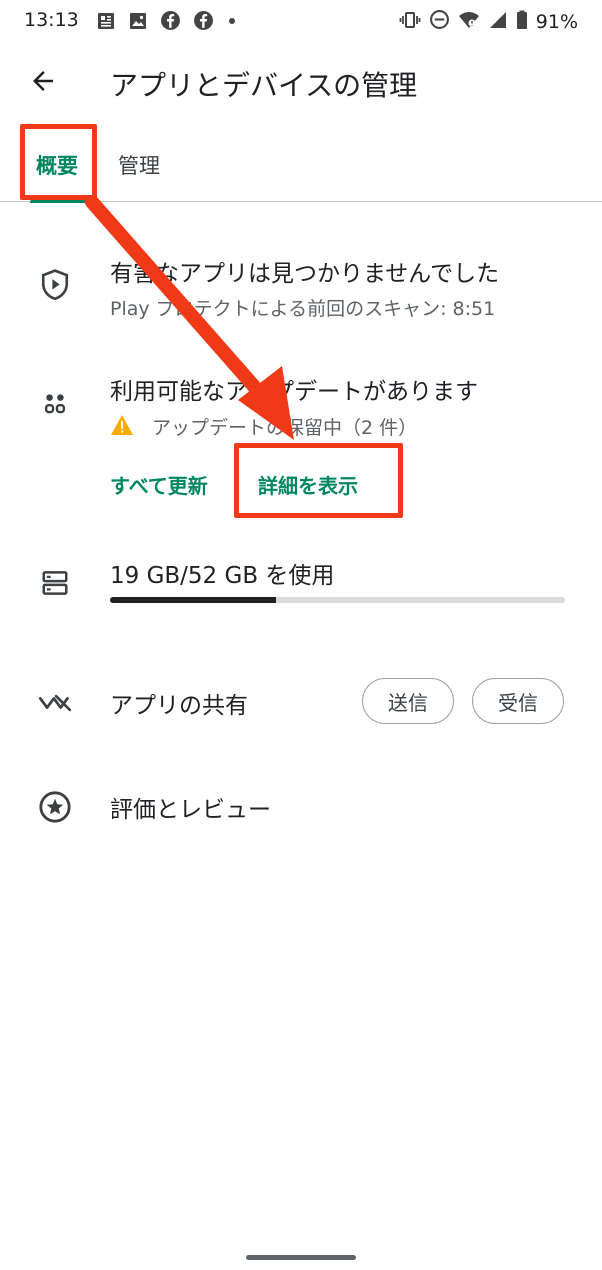 The image size is (602, 1270). What do you see at coordinates (303, 309) in the screenshot?
I see `play-protect-subtitle: Play プロテクトによる前回のスキャン: 8:51` at bounding box center [303, 309].